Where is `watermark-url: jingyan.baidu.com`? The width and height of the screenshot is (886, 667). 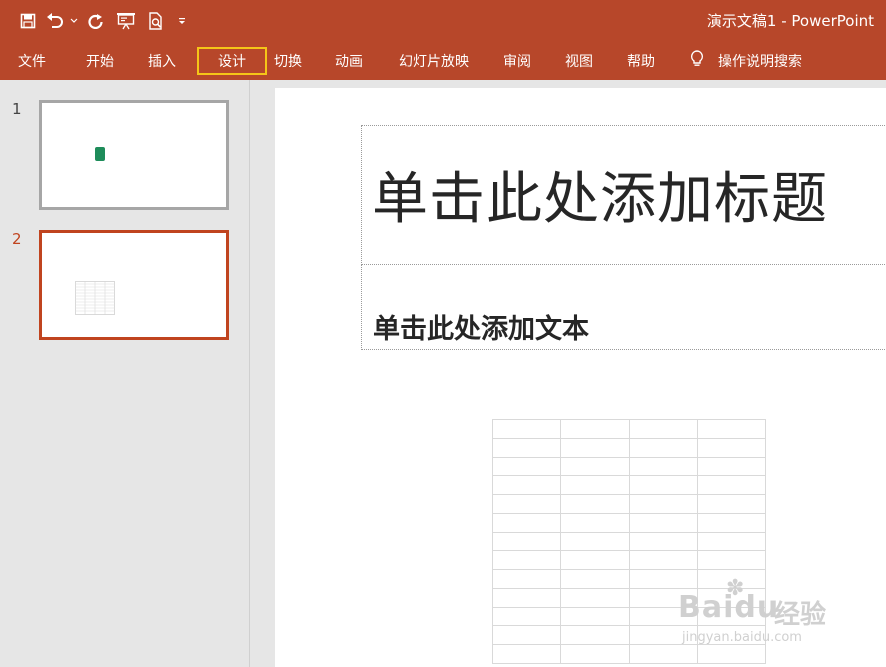
watermark-url: jingyan.baidu.com is located at coordinates (742, 637).